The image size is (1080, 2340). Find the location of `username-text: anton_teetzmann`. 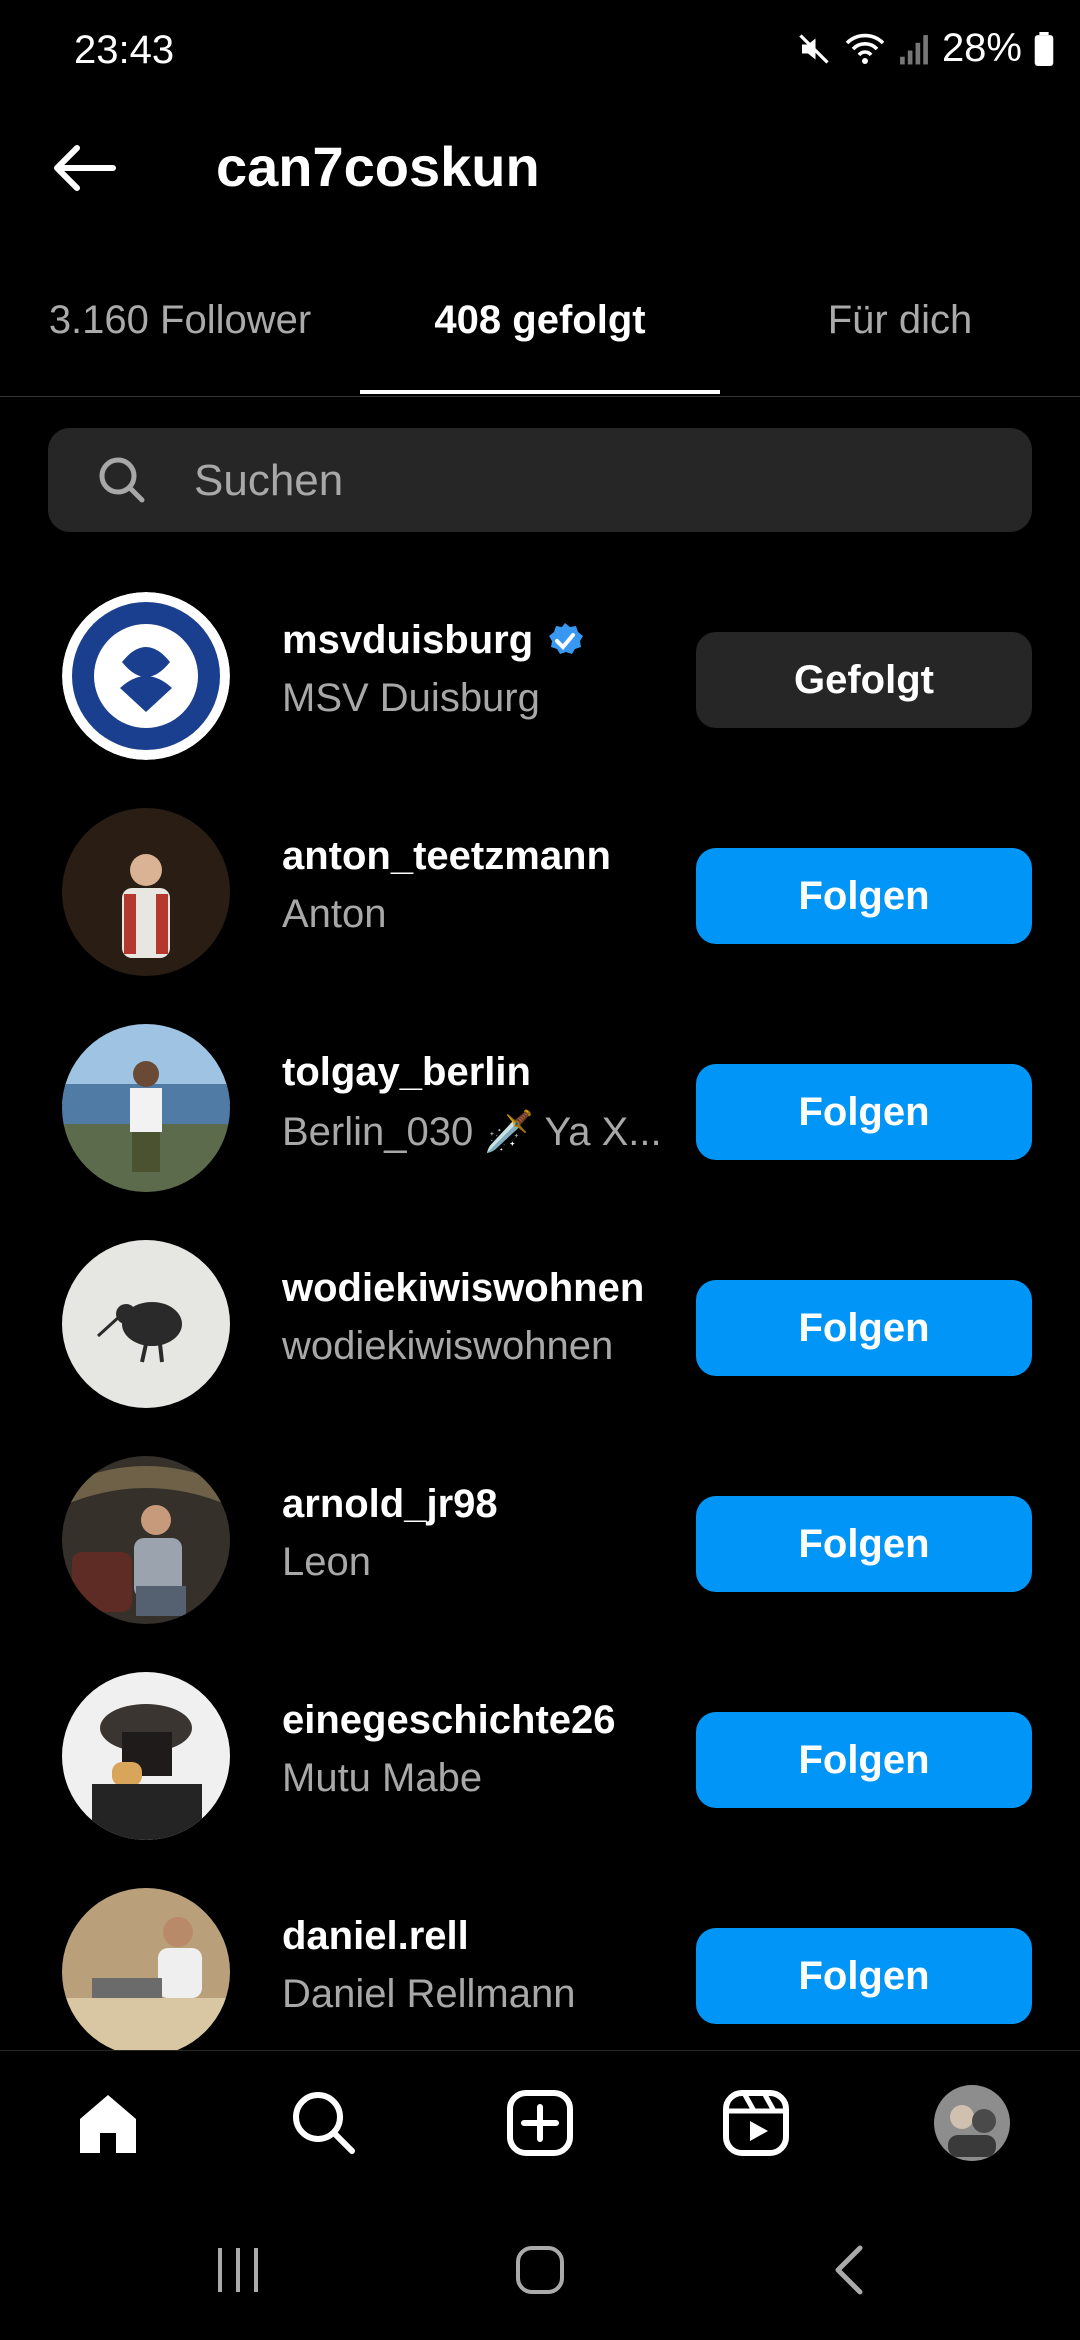

username-text: anton_teetzmann is located at coordinates (446, 856).